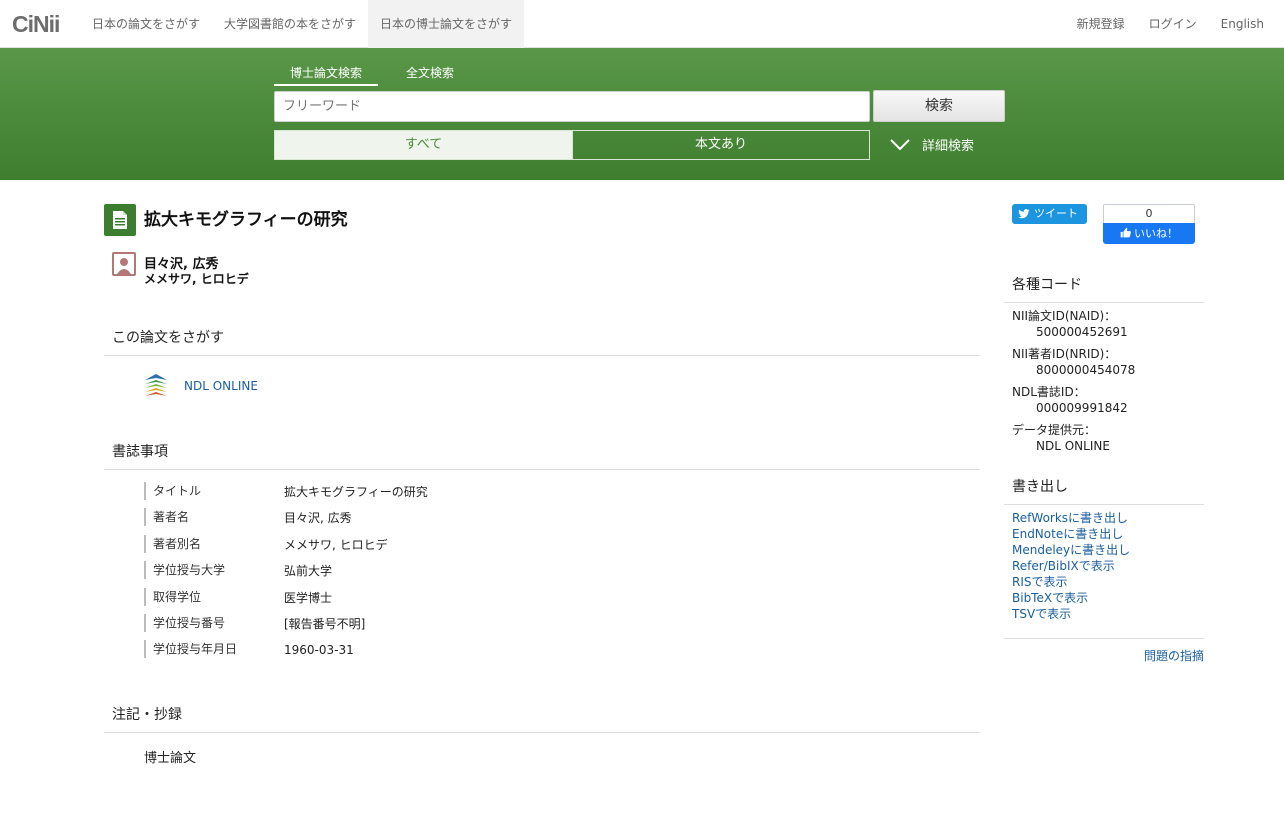 The height and width of the screenshot is (814, 1284). Describe the element at coordinates (172, 596) in the screenshot. I see `biblio-key: 取得学位` at that location.